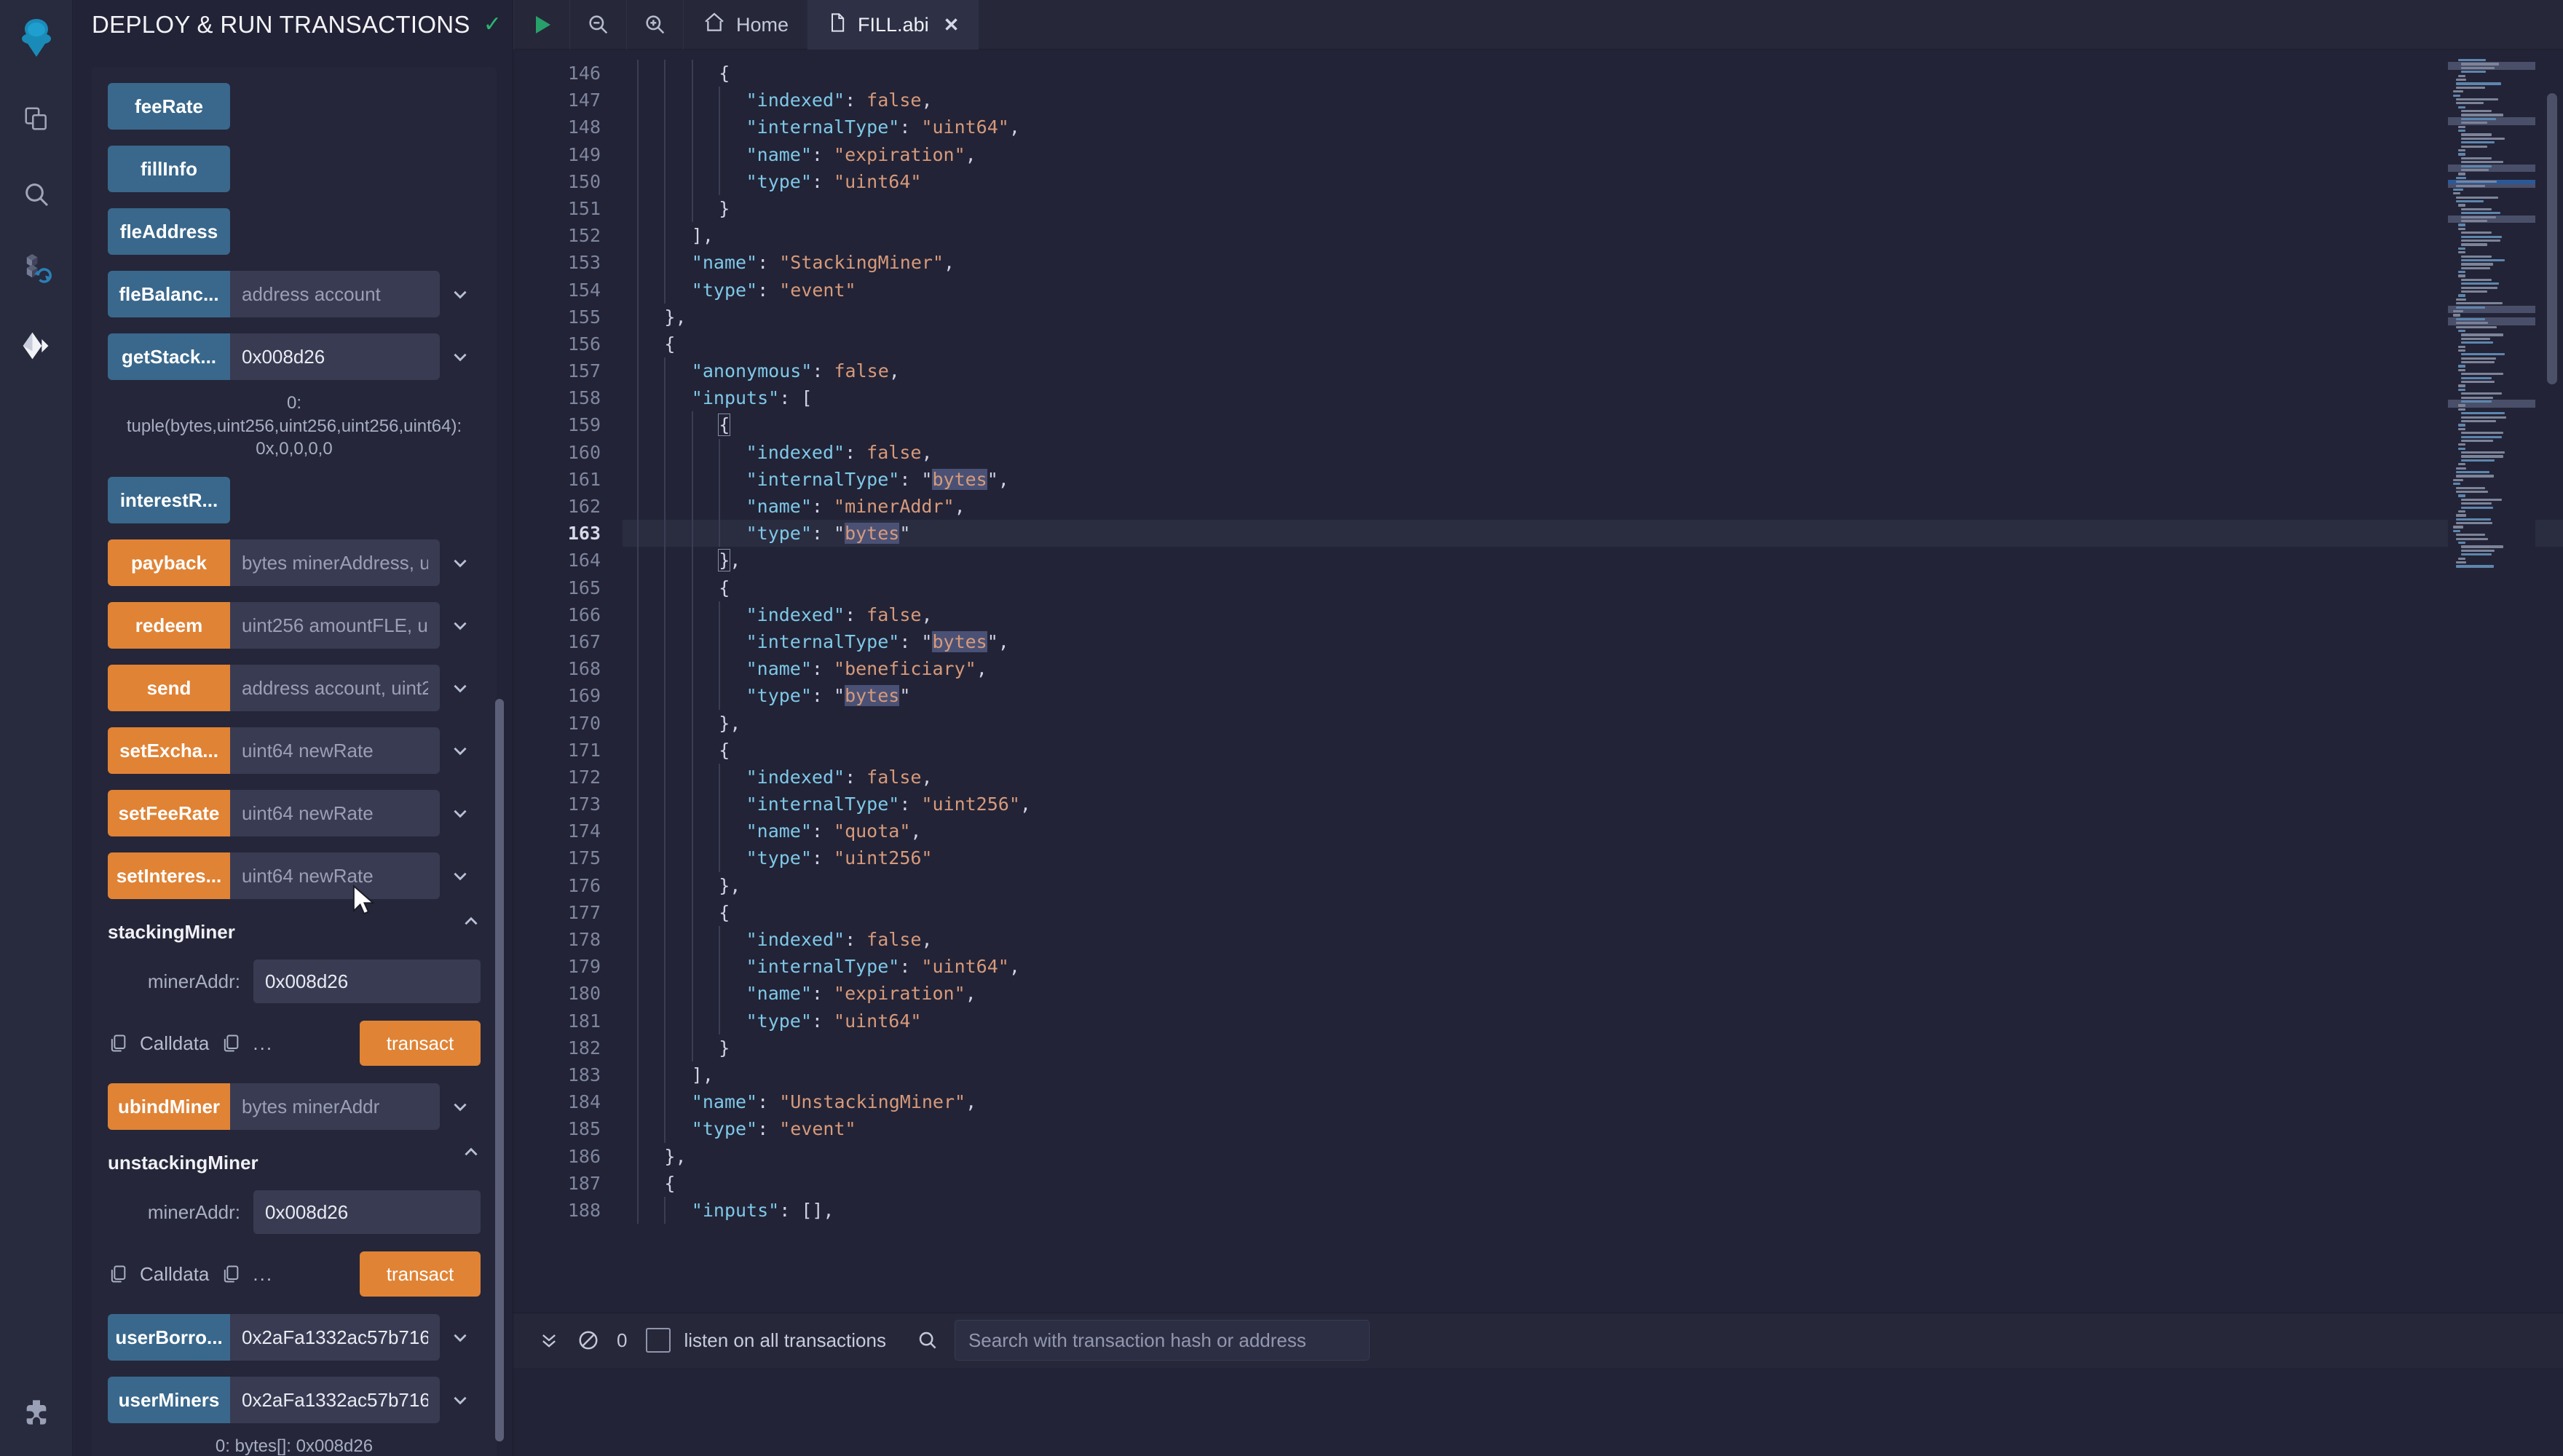 The width and height of the screenshot is (2563, 1456). What do you see at coordinates (36, 194) in the screenshot?
I see `search-icon` at bounding box center [36, 194].